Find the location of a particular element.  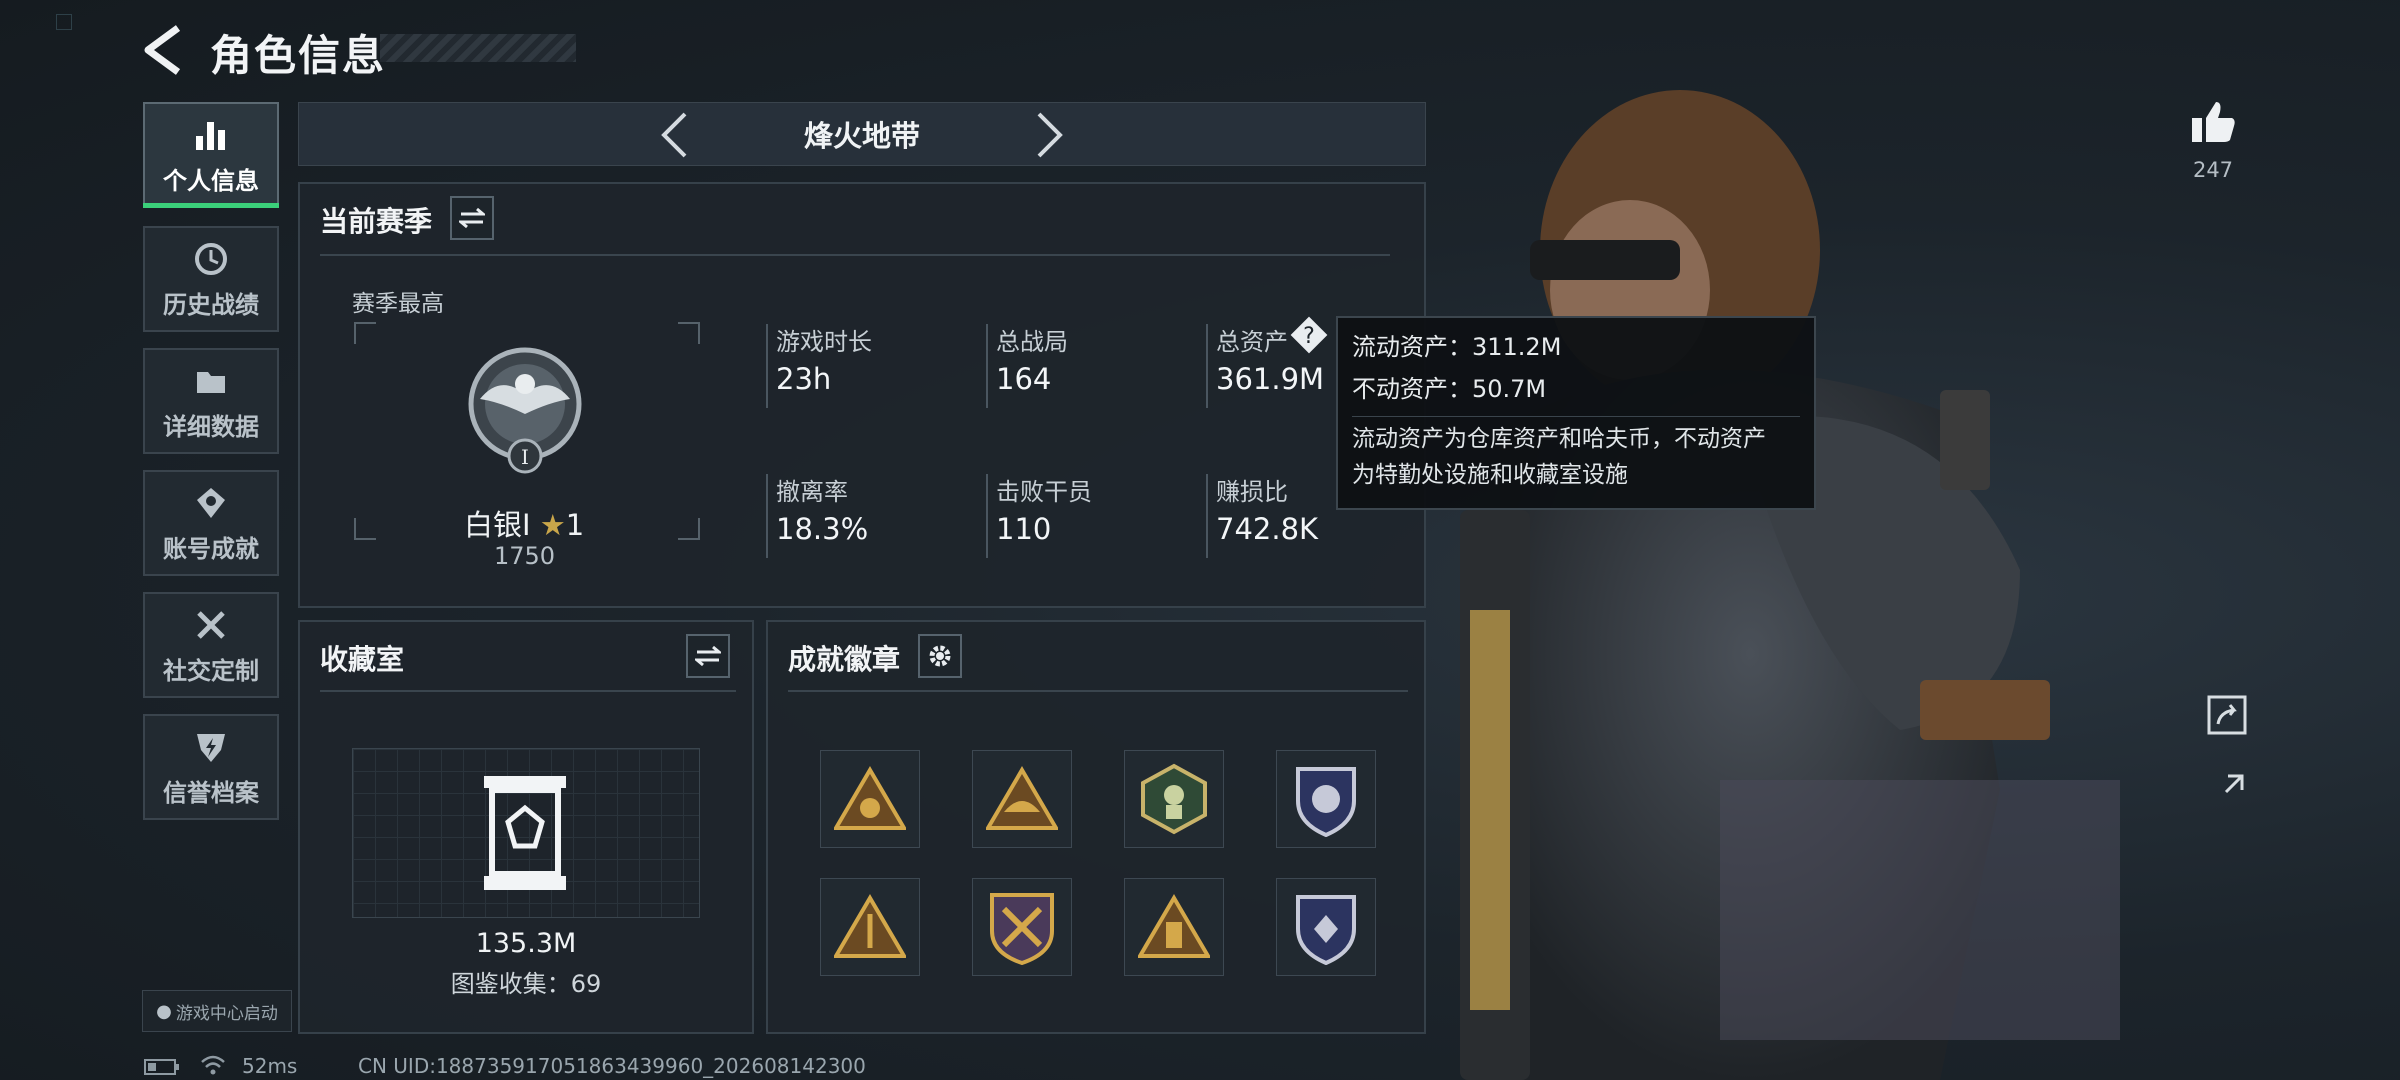

rank-label: 白银I ★1 is located at coordinates (524, 523).